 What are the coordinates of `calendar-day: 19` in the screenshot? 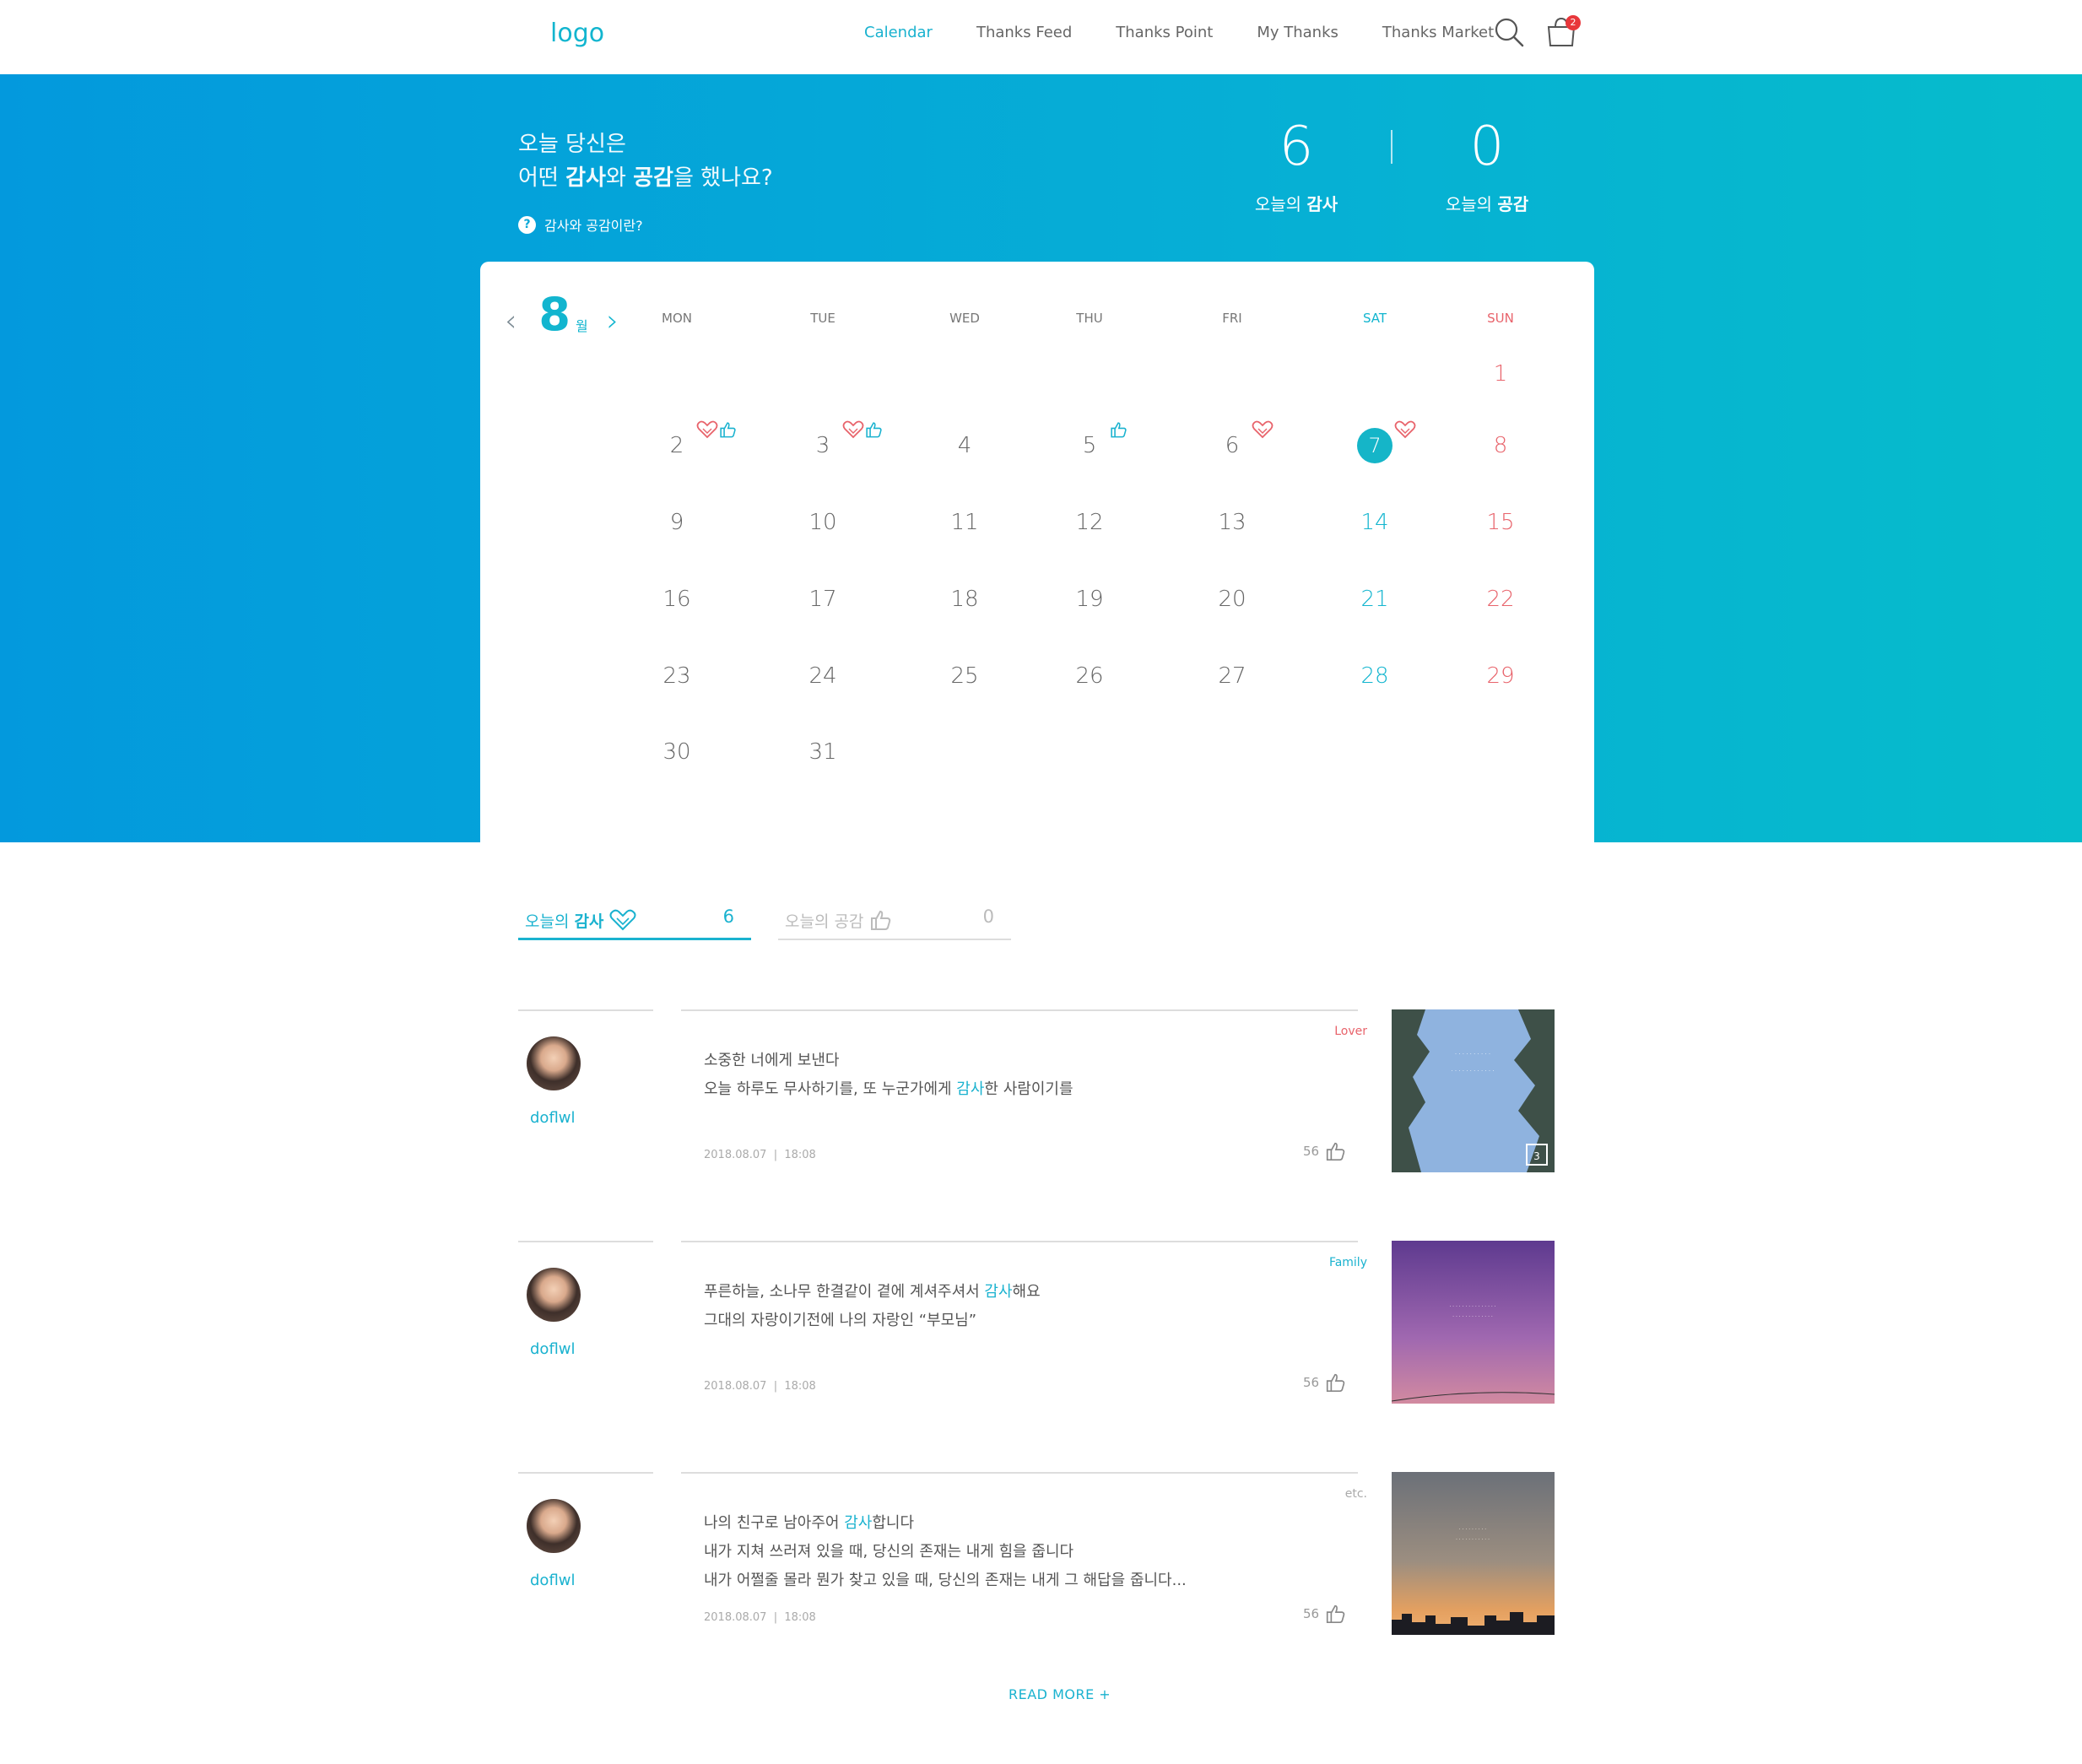 It's located at (1089, 599).